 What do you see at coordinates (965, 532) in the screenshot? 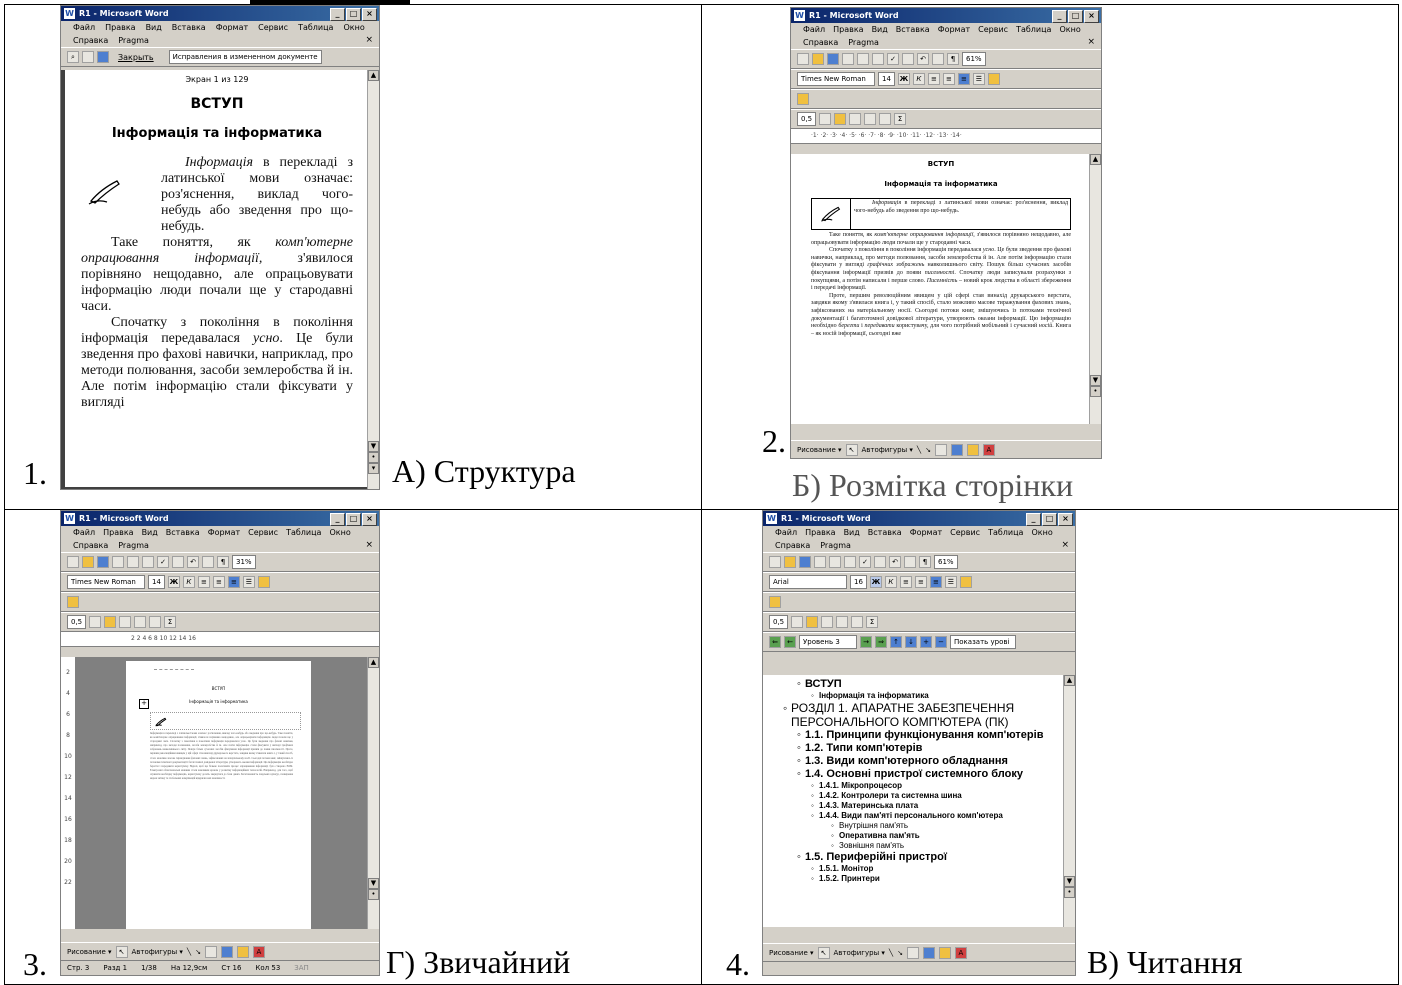
I see `menu-service: Сервис` at bounding box center [965, 532].